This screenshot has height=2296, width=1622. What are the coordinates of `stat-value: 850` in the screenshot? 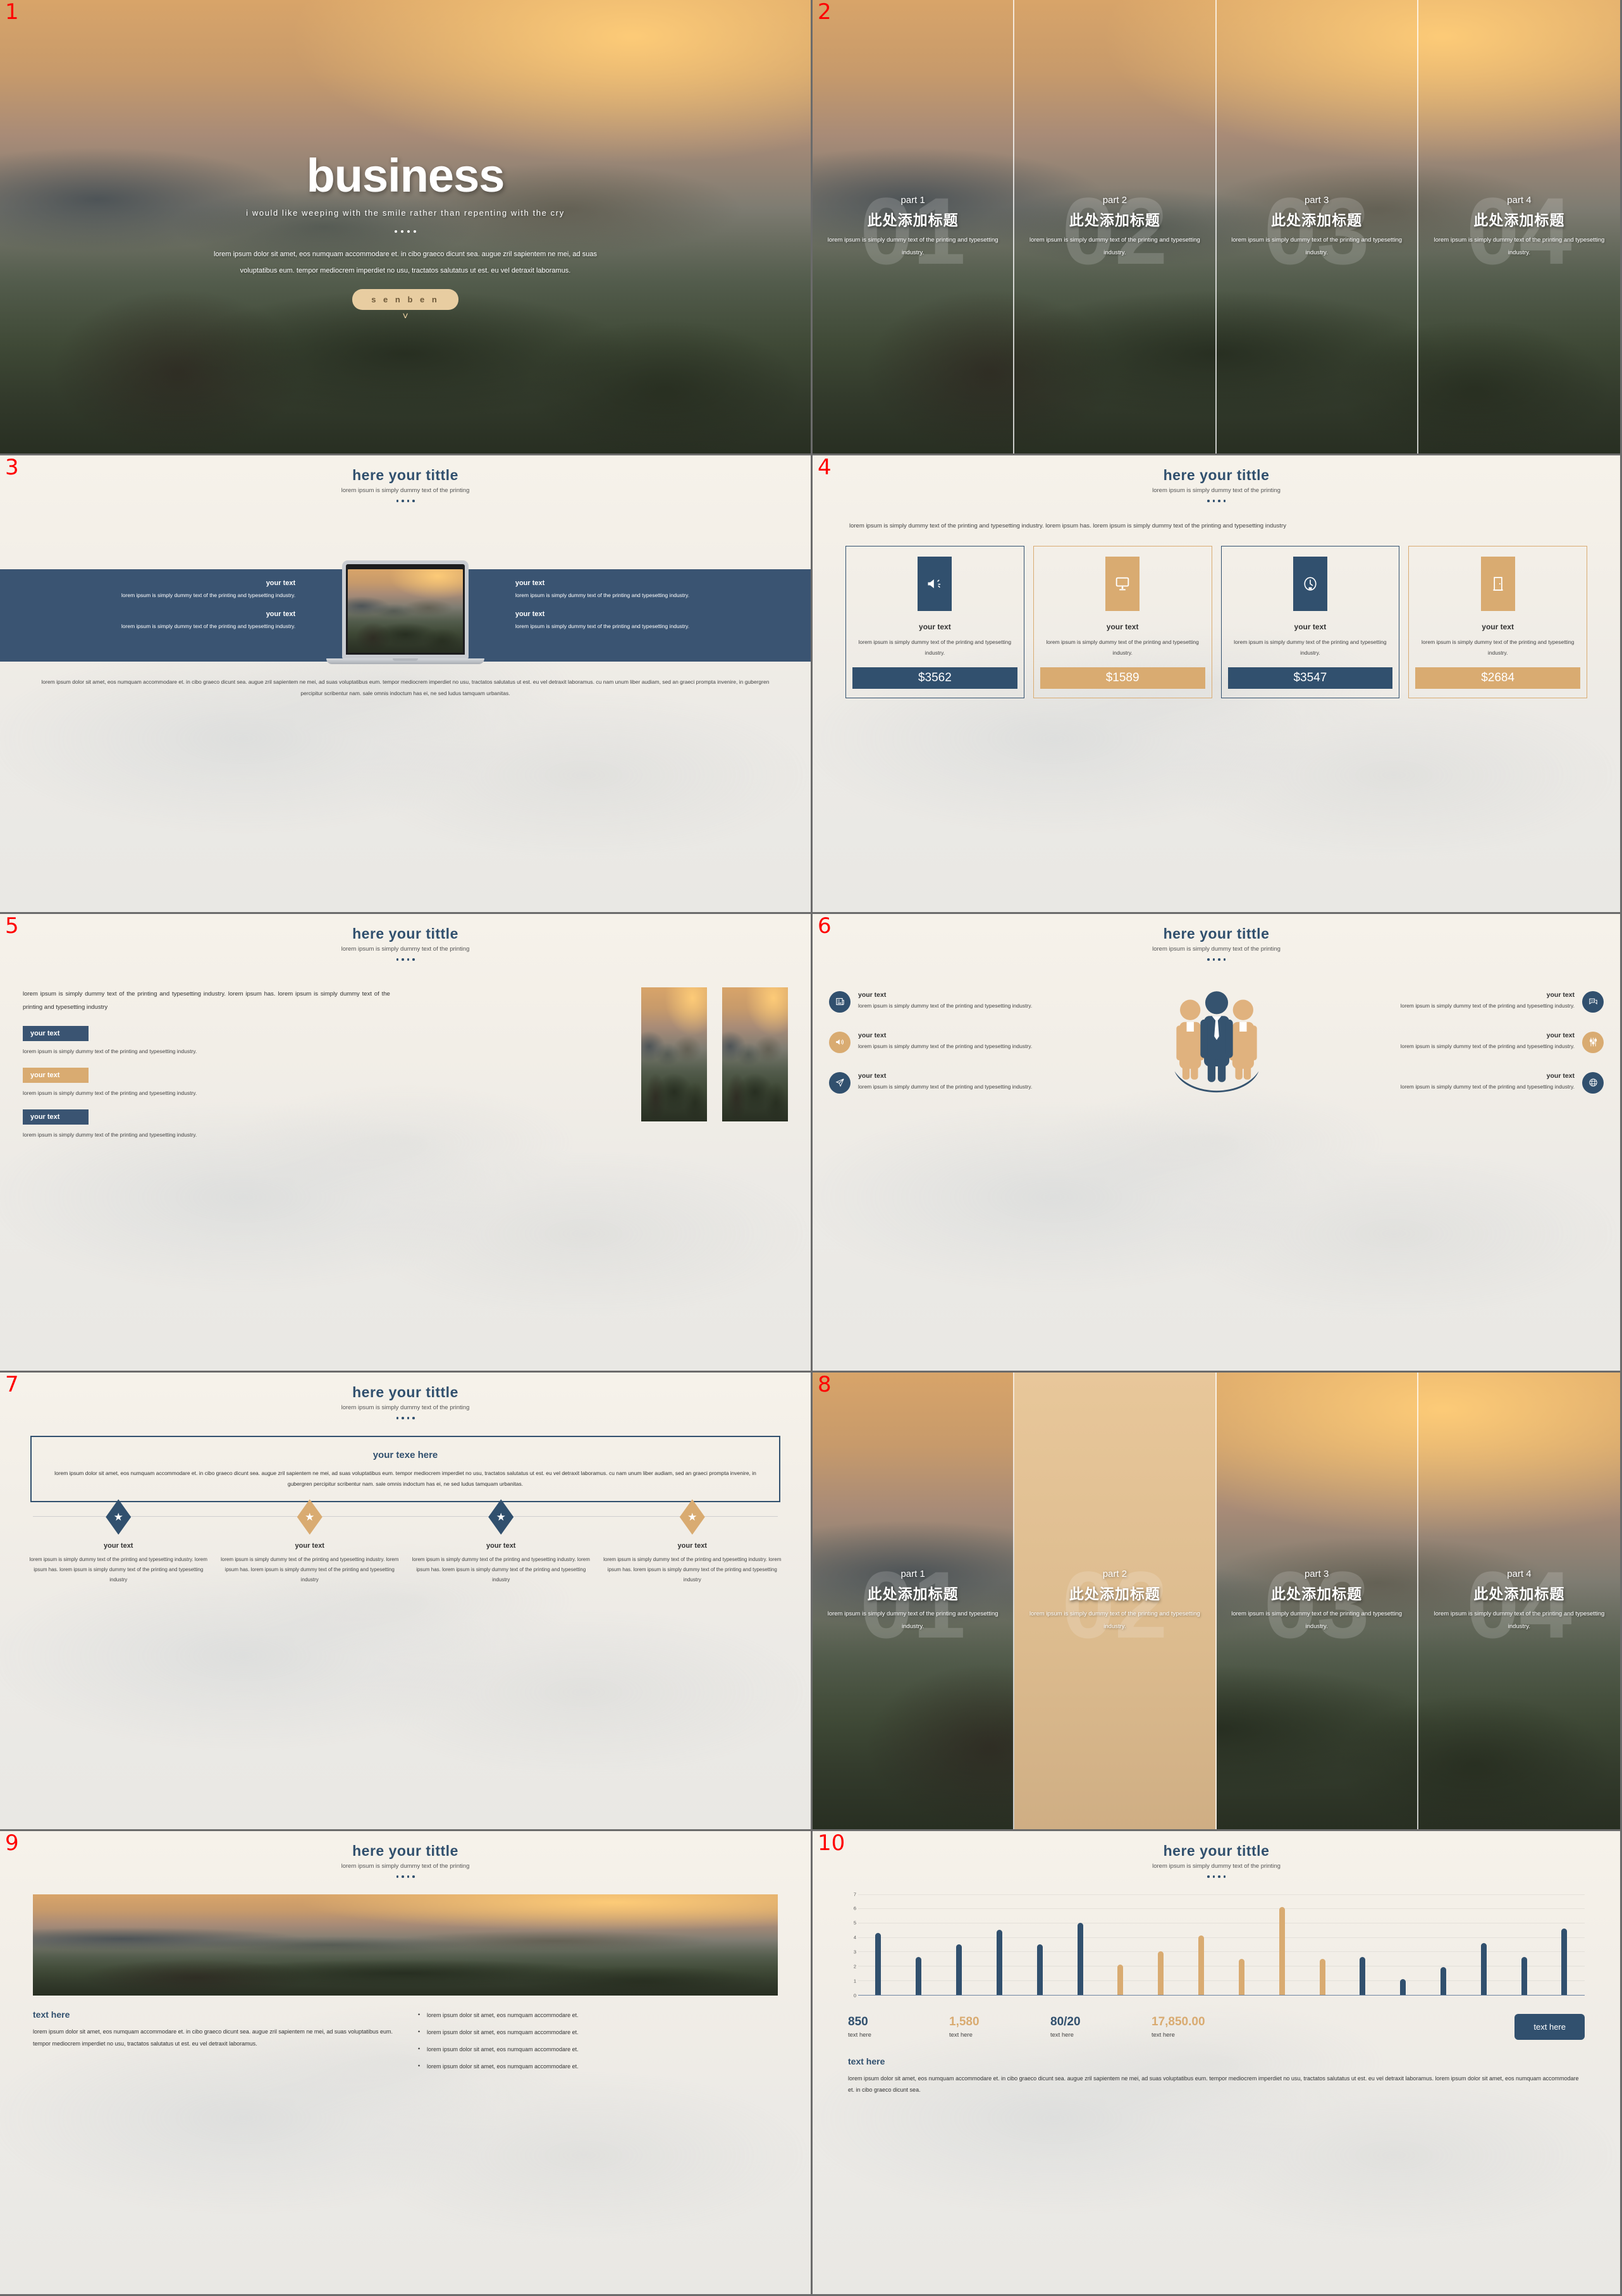 It's located at (858, 2021).